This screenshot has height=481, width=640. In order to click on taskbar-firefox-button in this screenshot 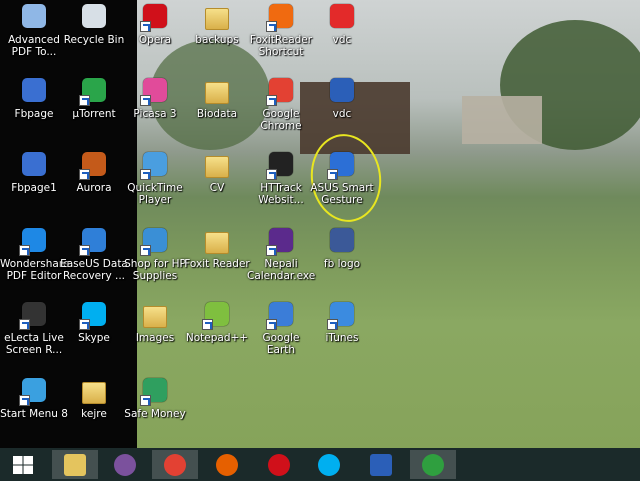, I will do `click(227, 464)`.